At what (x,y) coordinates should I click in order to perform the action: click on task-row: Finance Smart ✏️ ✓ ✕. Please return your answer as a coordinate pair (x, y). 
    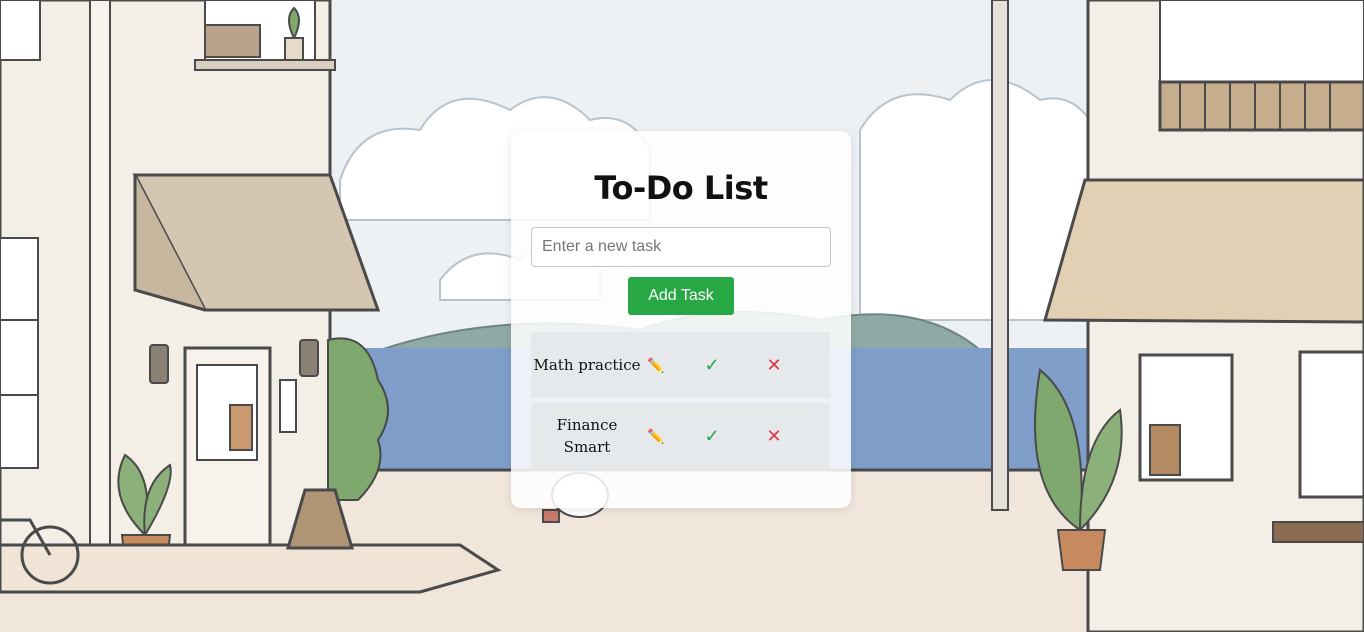
    Looking at the image, I should click on (680, 436).